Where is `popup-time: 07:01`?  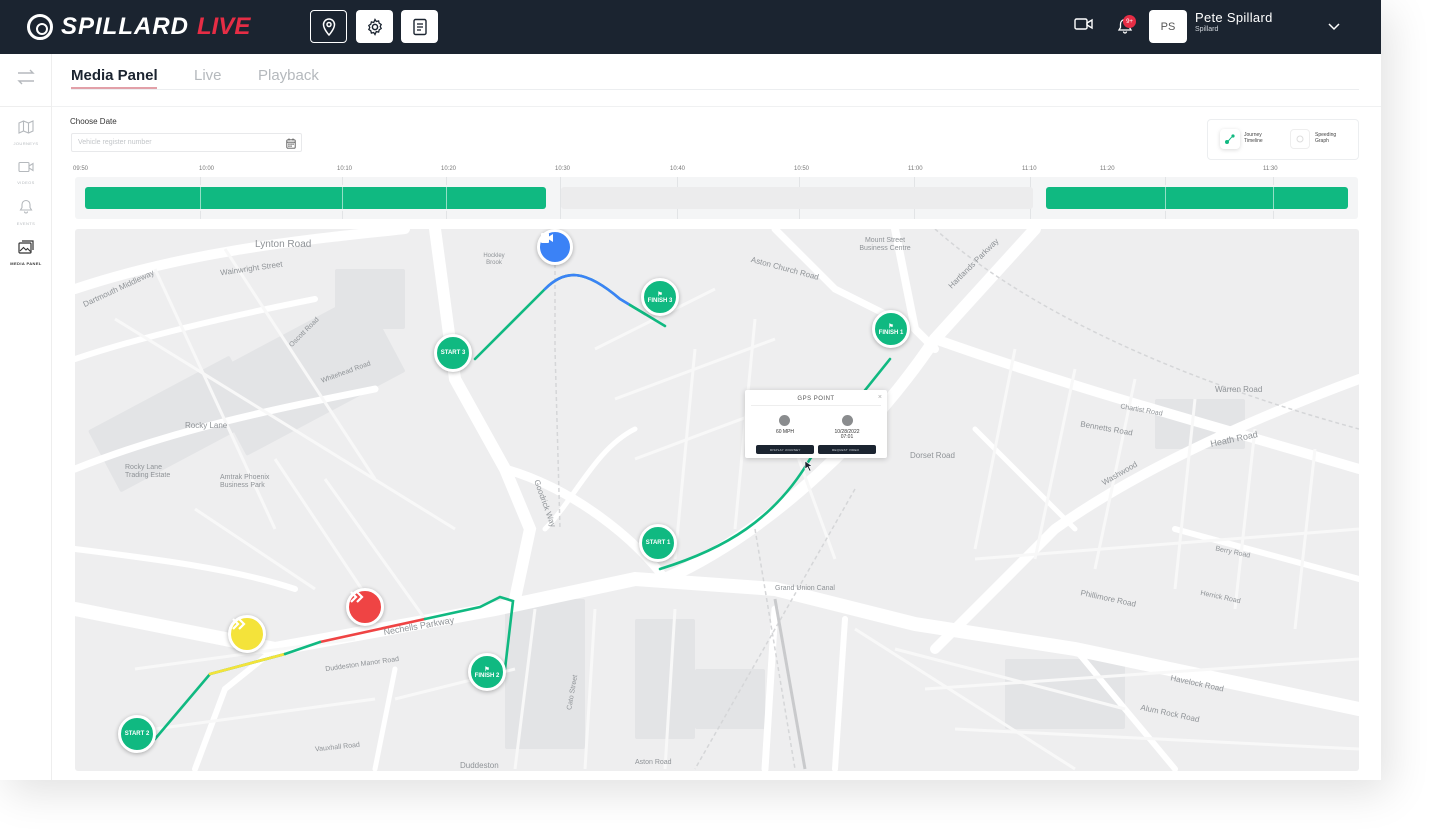 popup-time: 07:01 is located at coordinates (847, 437).